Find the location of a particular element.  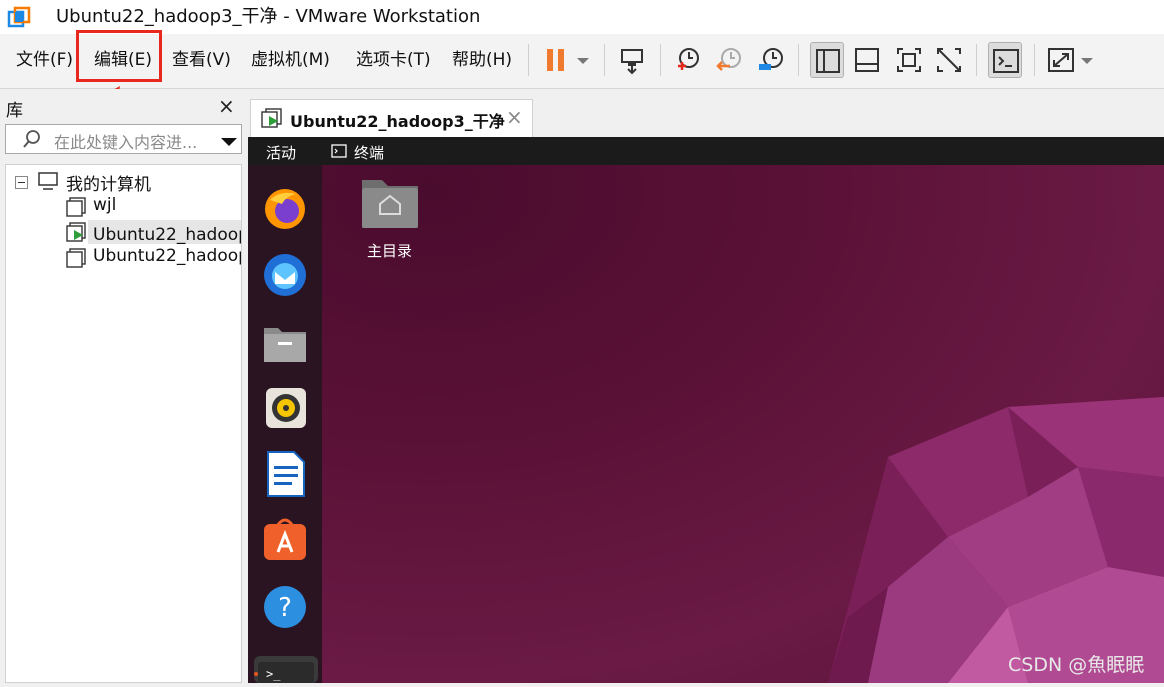

topbar-app-menu: 终端 is located at coordinates (369, 152).